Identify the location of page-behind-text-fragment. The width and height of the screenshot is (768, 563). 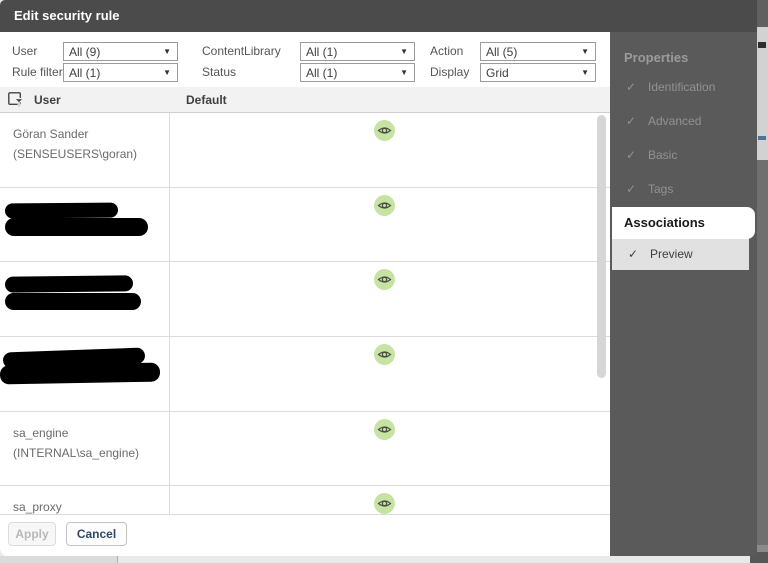
(762, 45).